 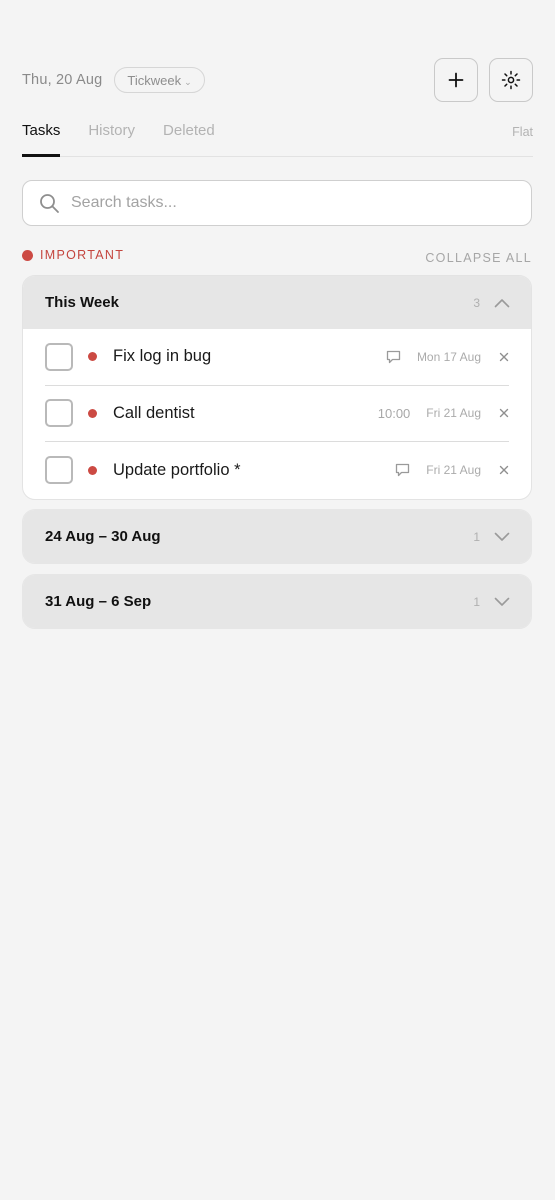 What do you see at coordinates (27, 255) in the screenshot?
I see `important-dot` at bounding box center [27, 255].